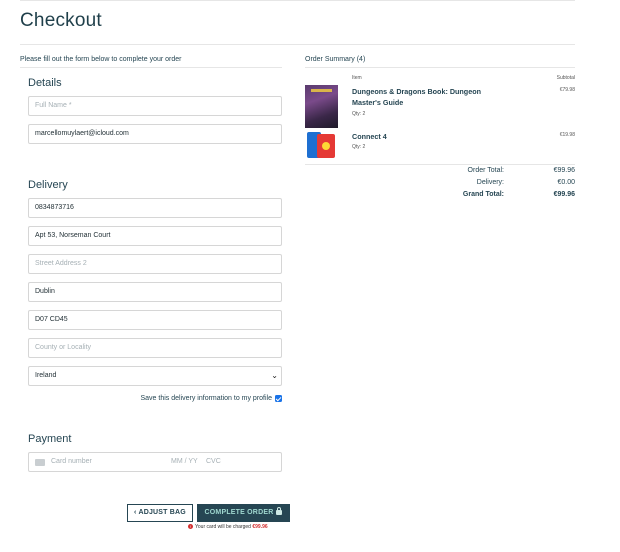 This screenshot has height=552, width=620. What do you see at coordinates (274, 375) in the screenshot?
I see `chevron-down-icon: ⌄` at bounding box center [274, 375].